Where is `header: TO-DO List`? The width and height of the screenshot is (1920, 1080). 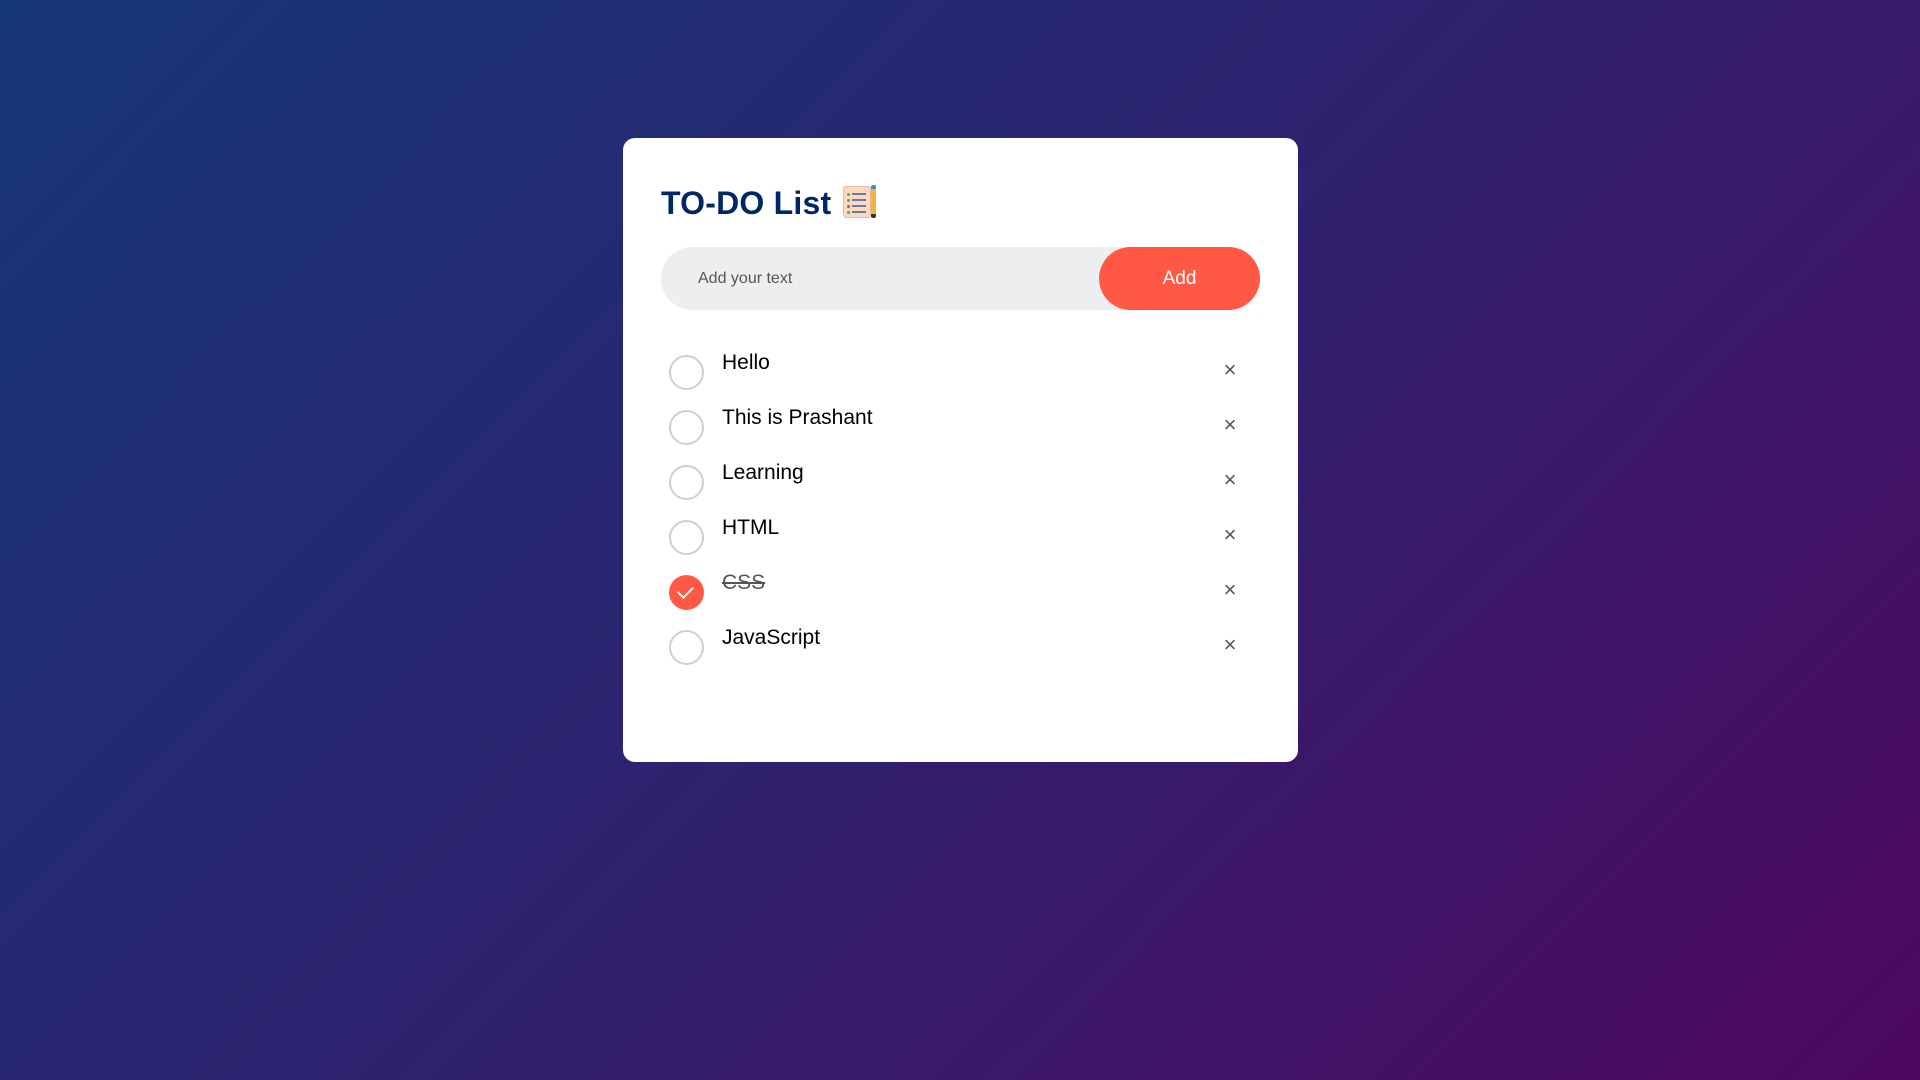 header: TO-DO List is located at coordinates (960, 203).